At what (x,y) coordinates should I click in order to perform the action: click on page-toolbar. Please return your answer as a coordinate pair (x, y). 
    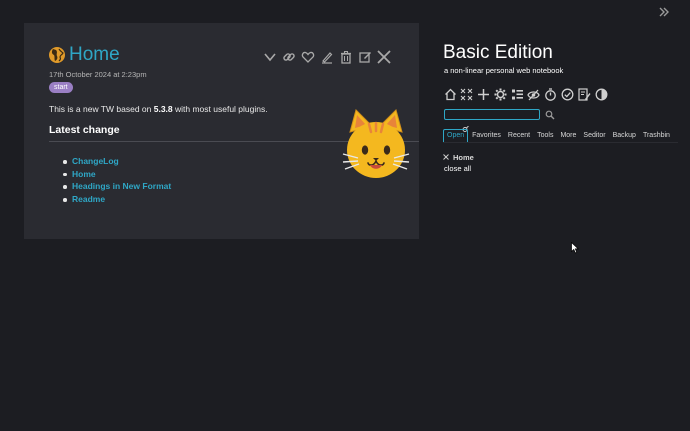
    Looking at the image, I should click on (527, 94).